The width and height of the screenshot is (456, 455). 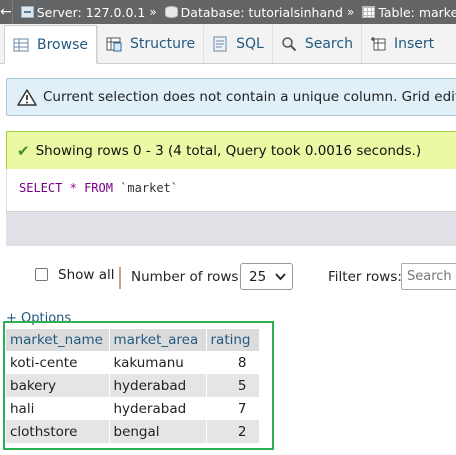 I want to click on structure-icon, so click(x=114, y=44).